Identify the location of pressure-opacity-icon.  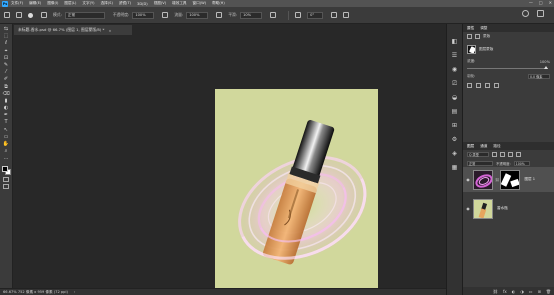
(165, 15).